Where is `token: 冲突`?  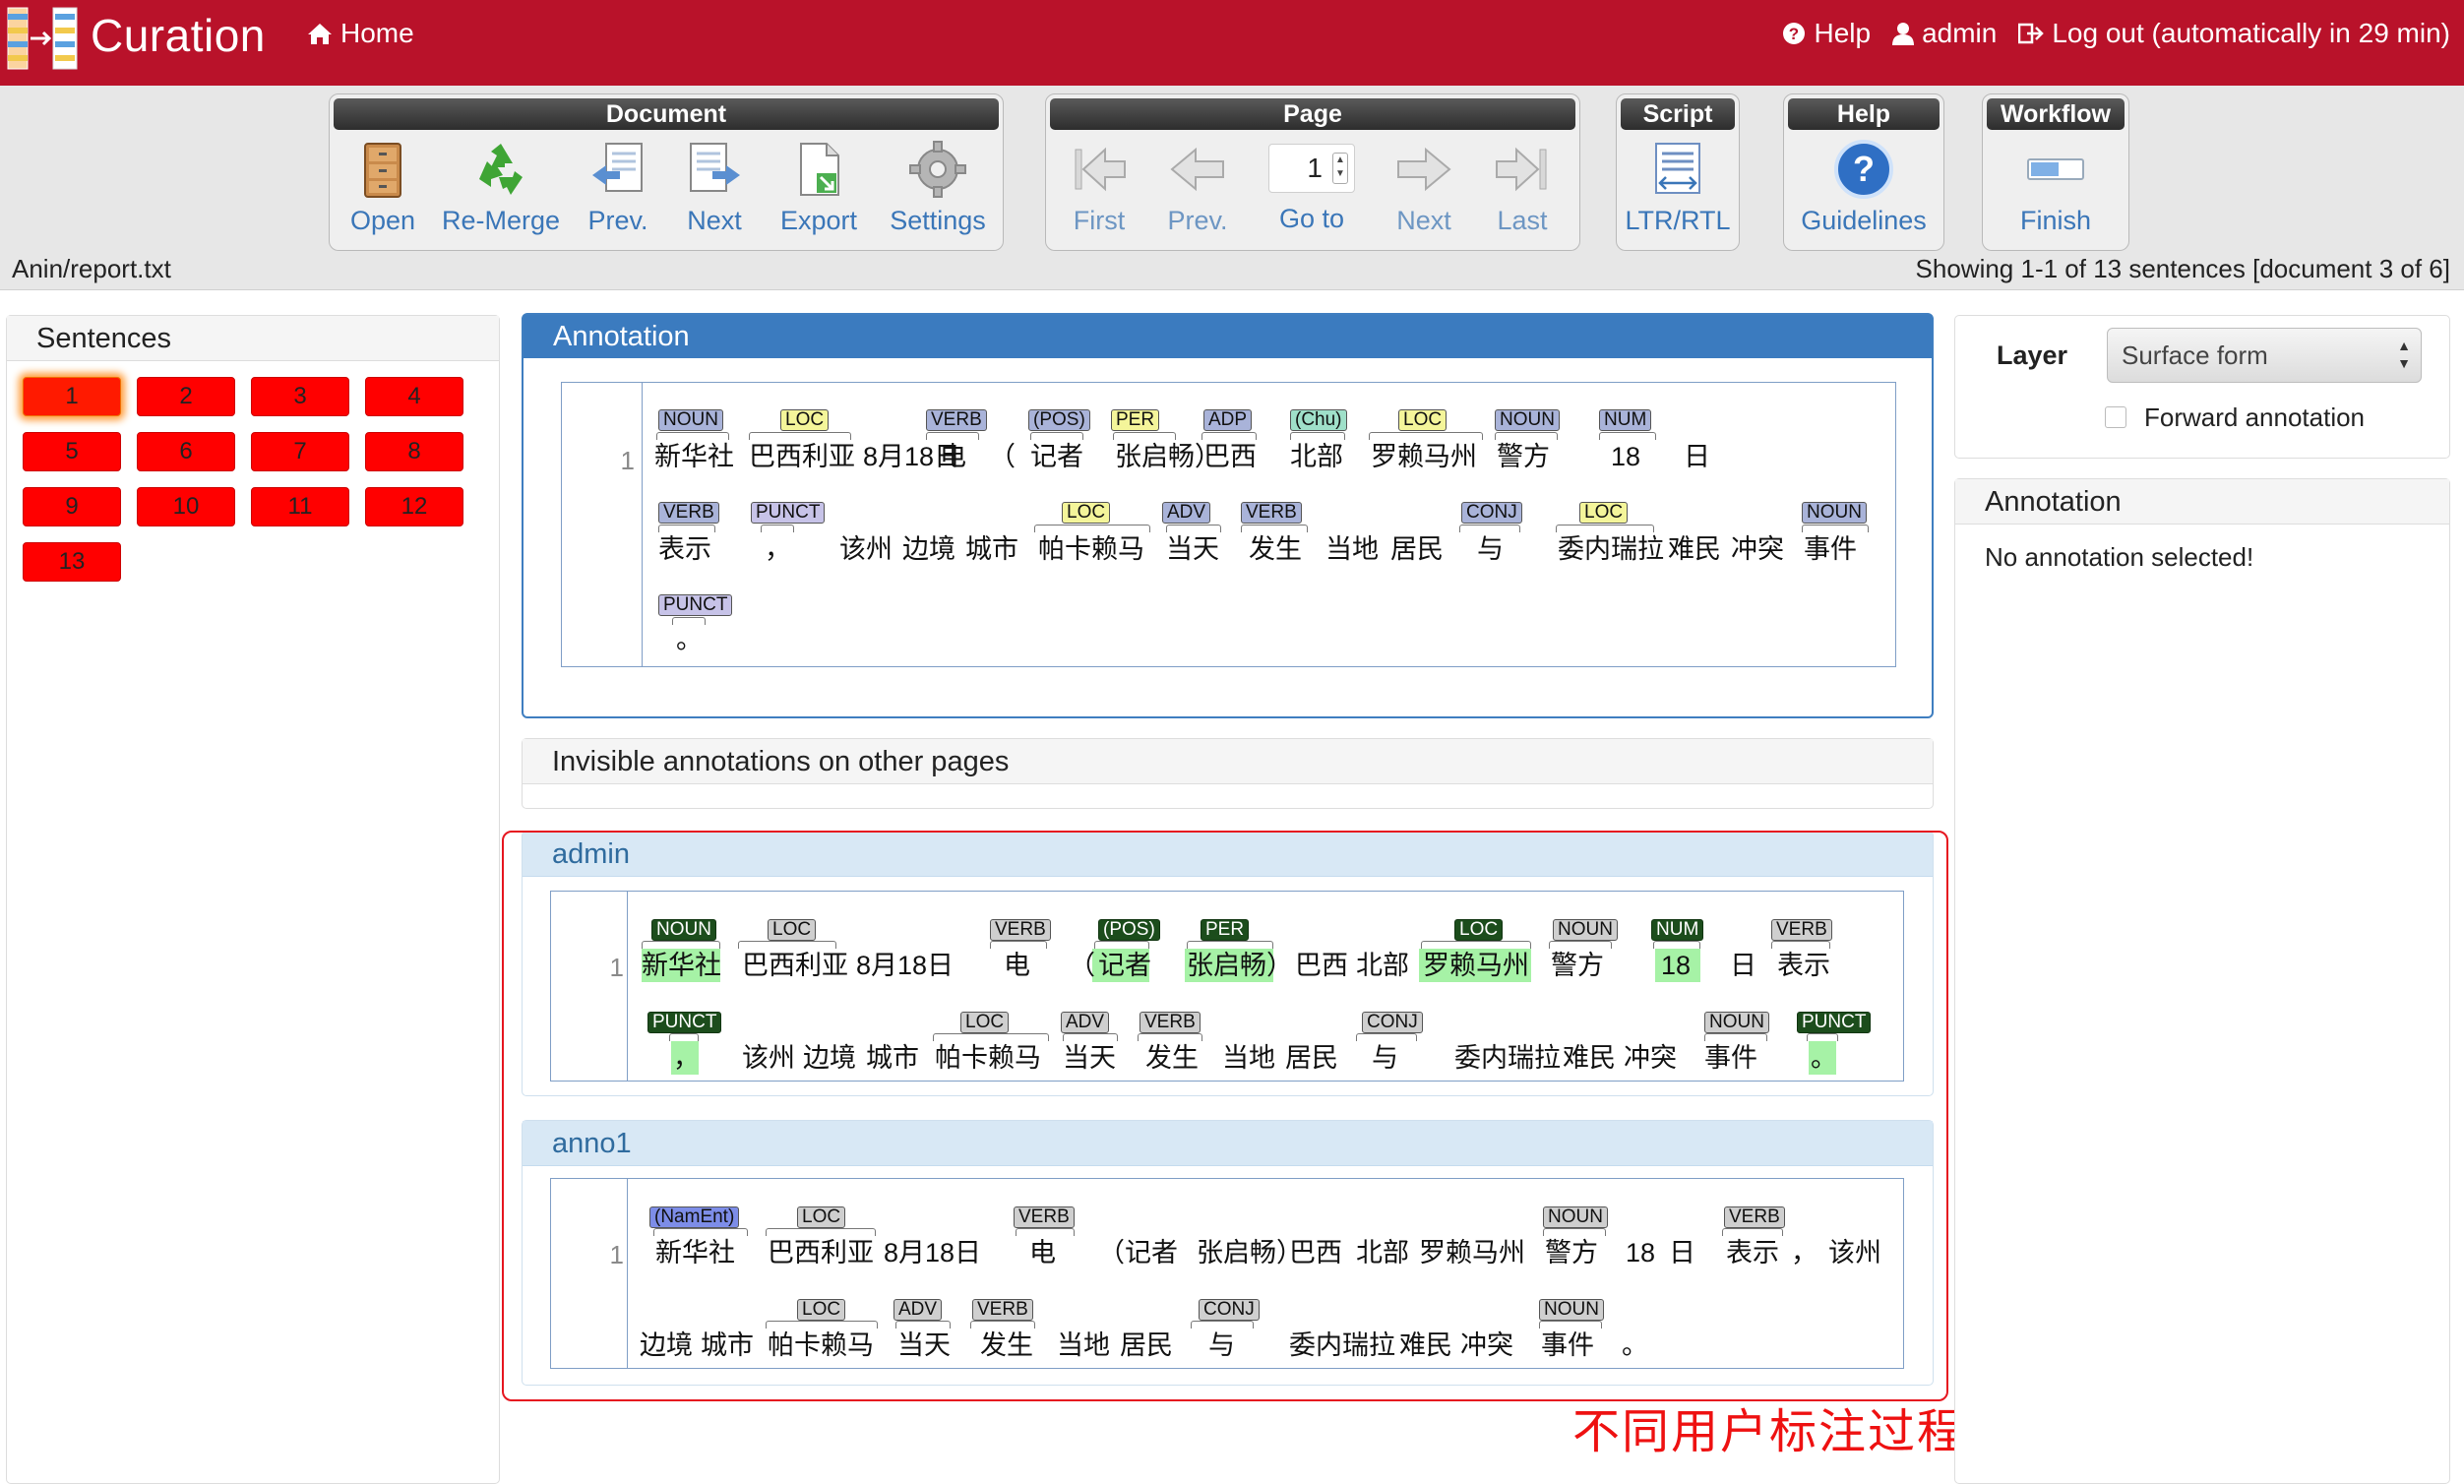 token: 冲突 is located at coordinates (1757, 549).